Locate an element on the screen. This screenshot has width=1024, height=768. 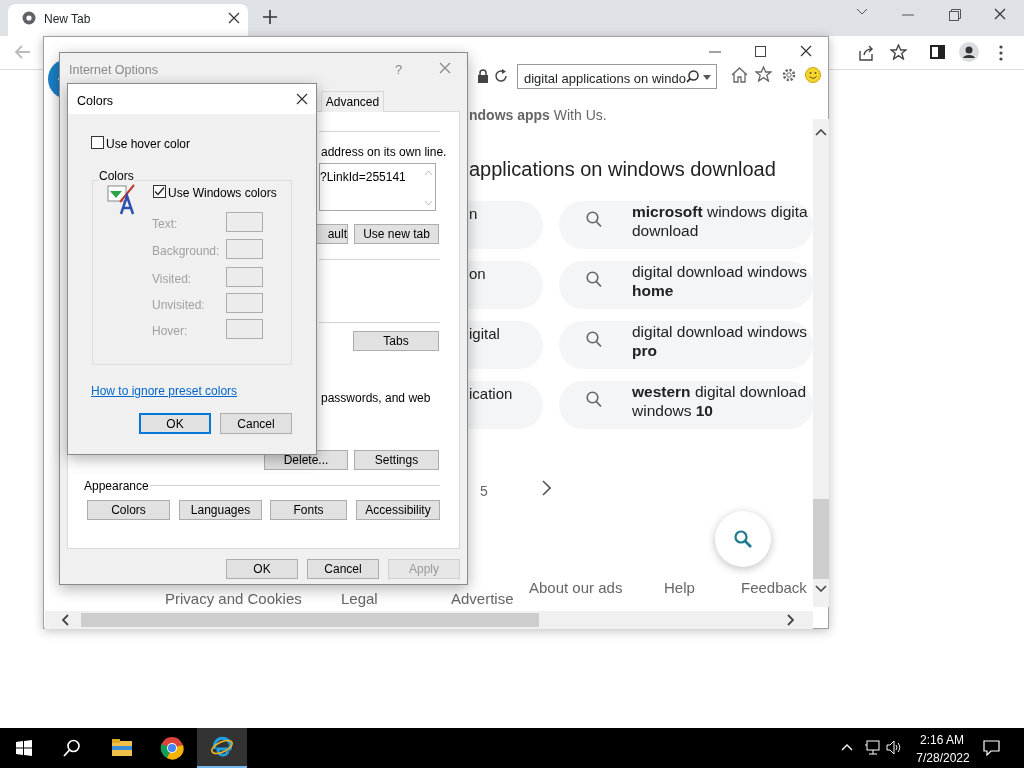
chevron-up-icon is located at coordinates (847, 747).